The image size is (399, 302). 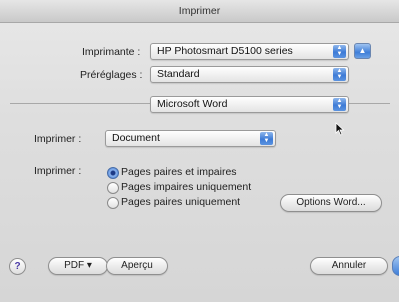 I want to click on print-what-value: Document, so click(x=136, y=138).